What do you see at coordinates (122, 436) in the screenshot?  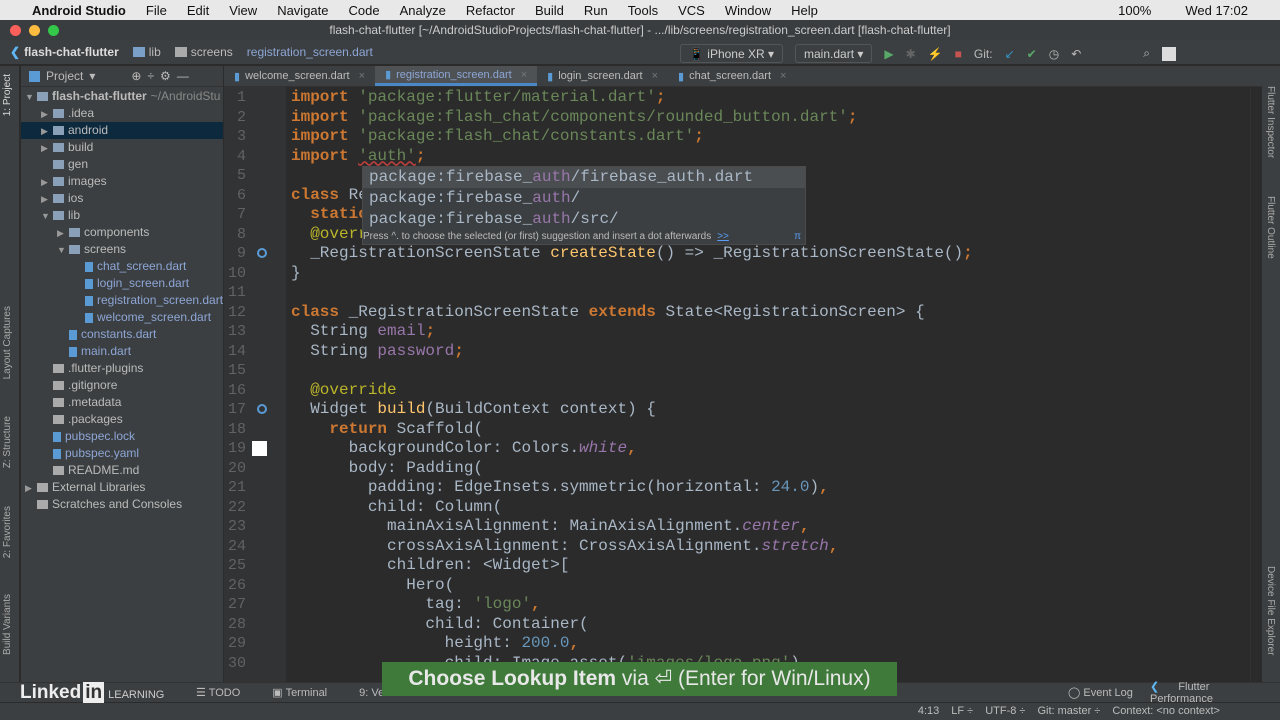 I see `tree-item: pubspec.lock` at bounding box center [122, 436].